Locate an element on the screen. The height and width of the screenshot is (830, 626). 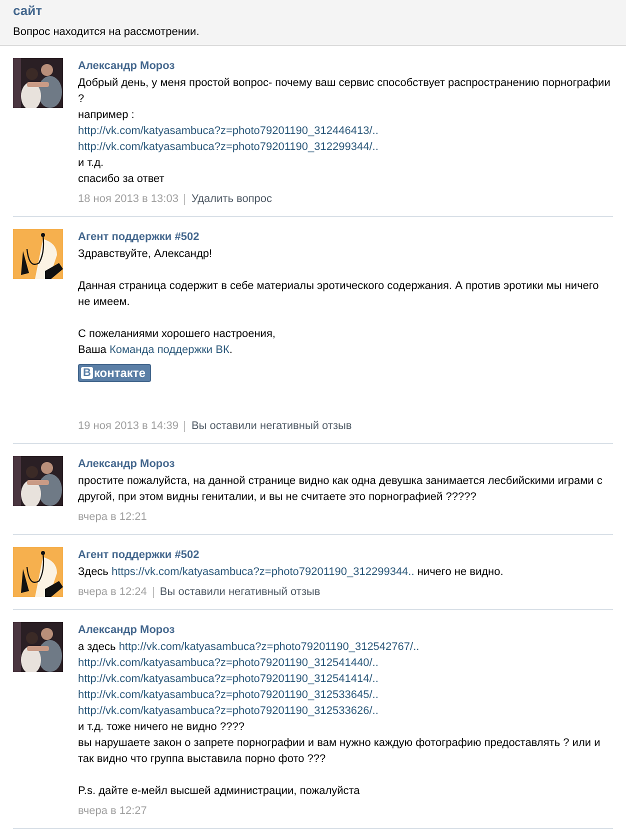
message-line: вы нарушаете закон о запрете порнографии и вам нужно каждую фотографию предоставлять ? или и is located at coordinates (340, 743).